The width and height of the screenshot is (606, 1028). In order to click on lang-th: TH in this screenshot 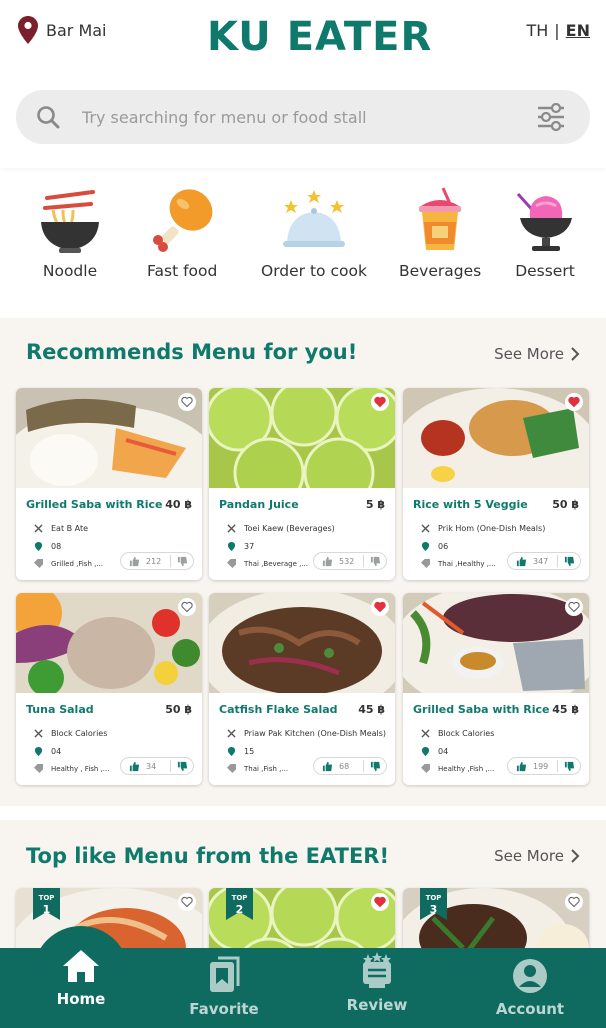, I will do `click(537, 30)`.